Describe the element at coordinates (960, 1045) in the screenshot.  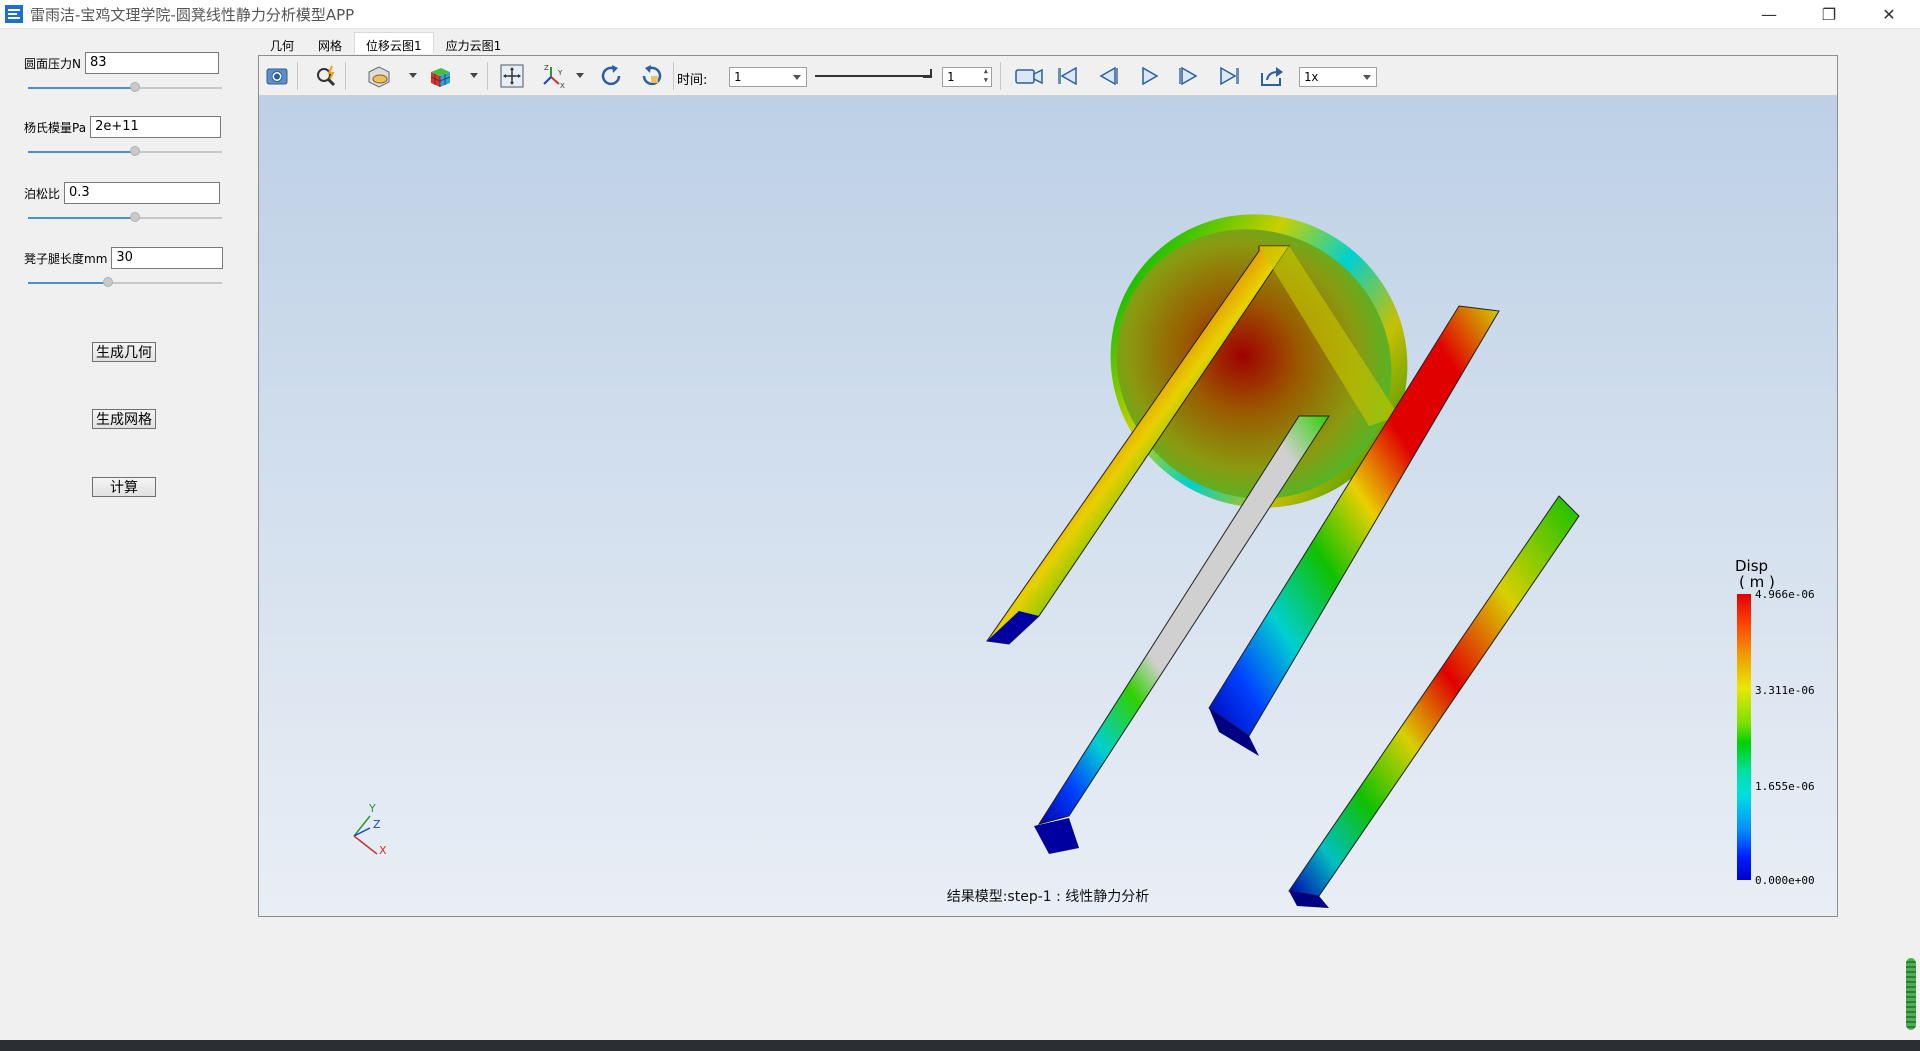
I see `taskbar-strip` at that location.